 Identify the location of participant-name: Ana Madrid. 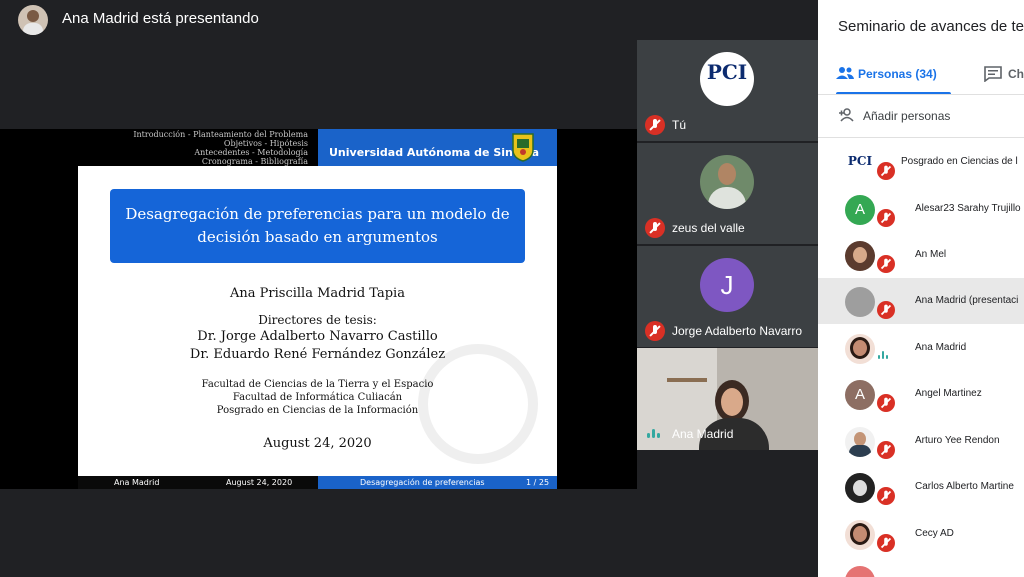
(703, 434).